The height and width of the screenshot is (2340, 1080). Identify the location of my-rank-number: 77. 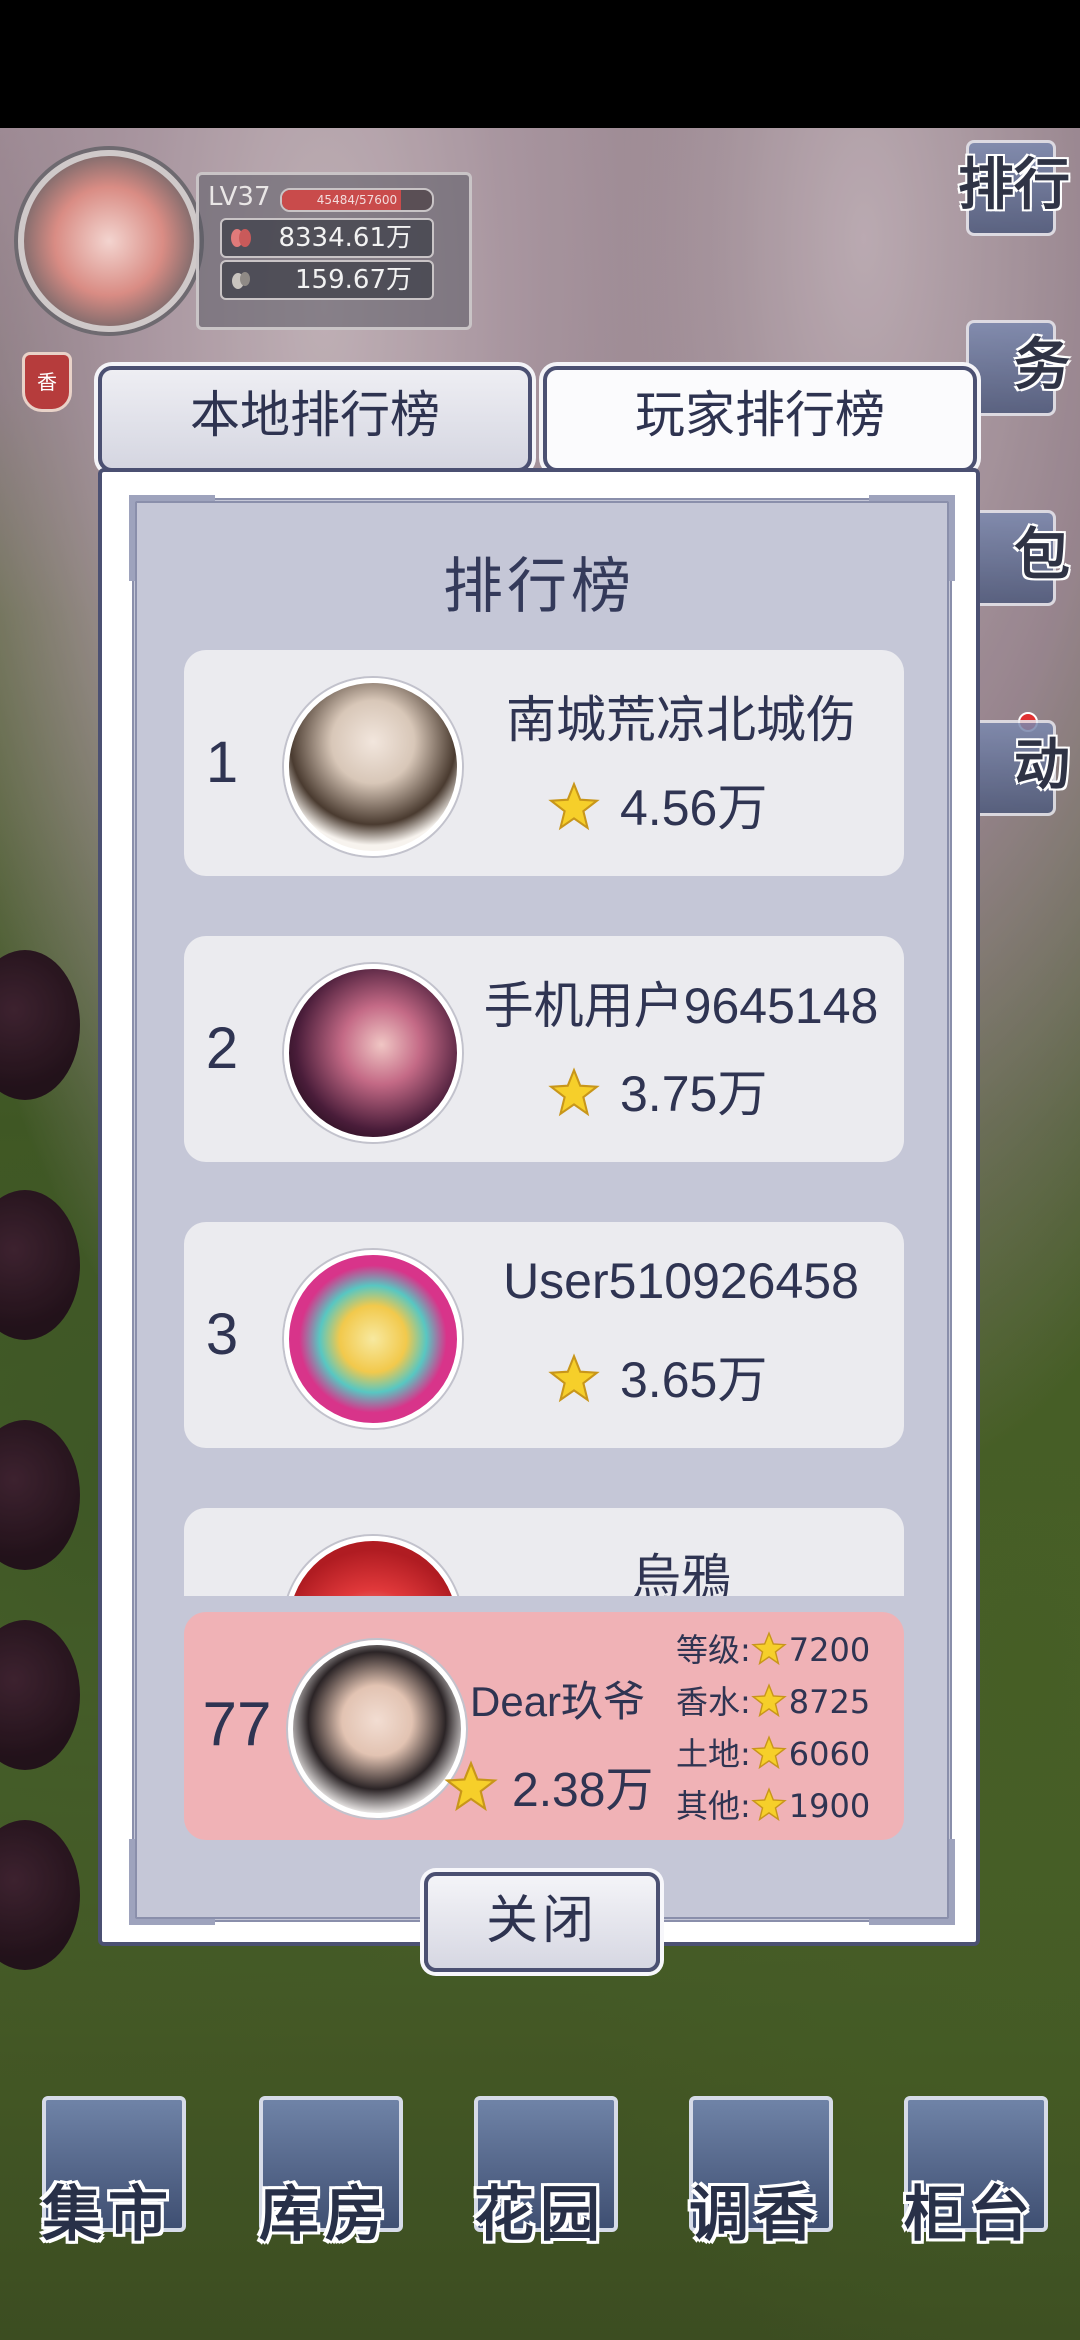
(237, 1724).